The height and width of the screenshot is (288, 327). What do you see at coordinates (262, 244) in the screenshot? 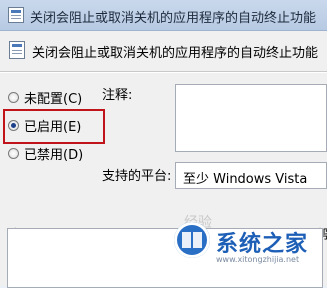
I see `watermark-brand: 系统之家` at bounding box center [262, 244].